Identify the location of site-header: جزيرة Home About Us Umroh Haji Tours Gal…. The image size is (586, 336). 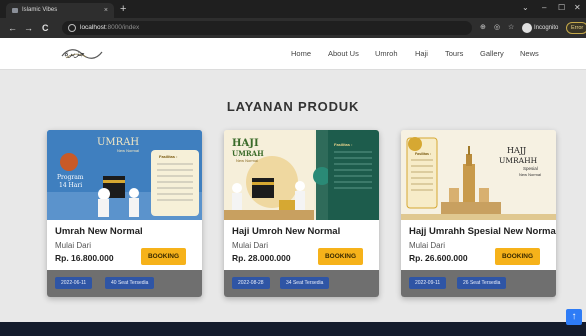
(293, 54).